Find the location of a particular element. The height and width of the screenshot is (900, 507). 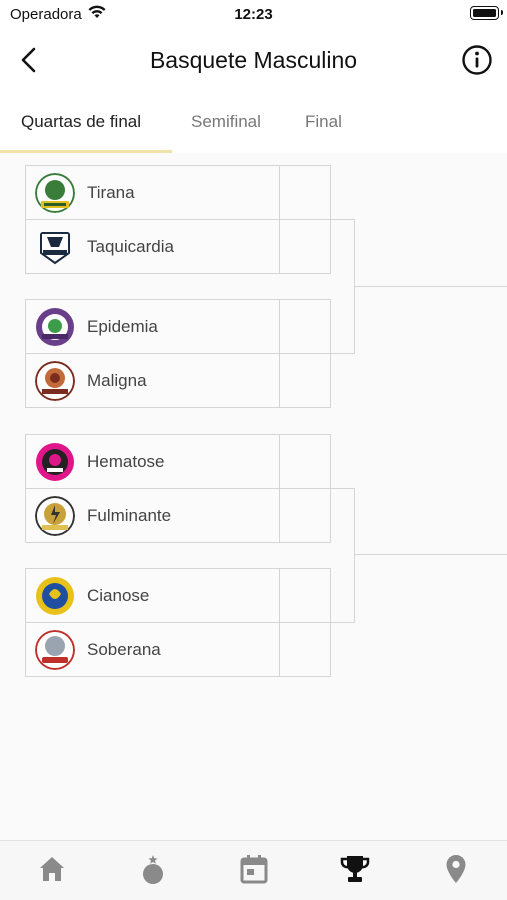

round-tabs: Quartas de final Semifinal Final is located at coordinates (253, 122).